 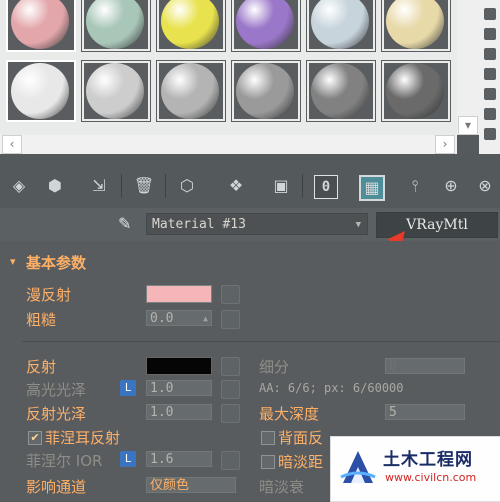 I want to click on fresnel-label: 菲涅耳反射, so click(x=83, y=438).